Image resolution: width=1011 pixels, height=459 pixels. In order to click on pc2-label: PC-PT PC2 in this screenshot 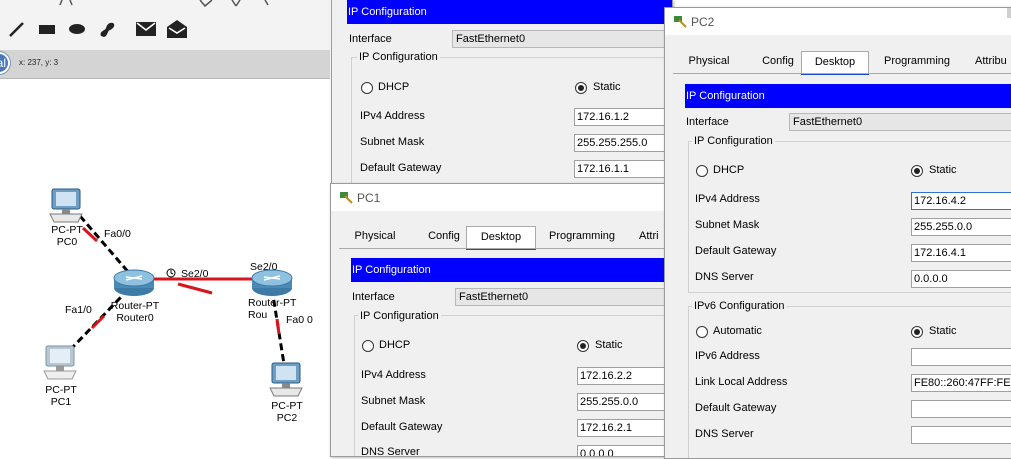, I will do `click(287, 412)`.